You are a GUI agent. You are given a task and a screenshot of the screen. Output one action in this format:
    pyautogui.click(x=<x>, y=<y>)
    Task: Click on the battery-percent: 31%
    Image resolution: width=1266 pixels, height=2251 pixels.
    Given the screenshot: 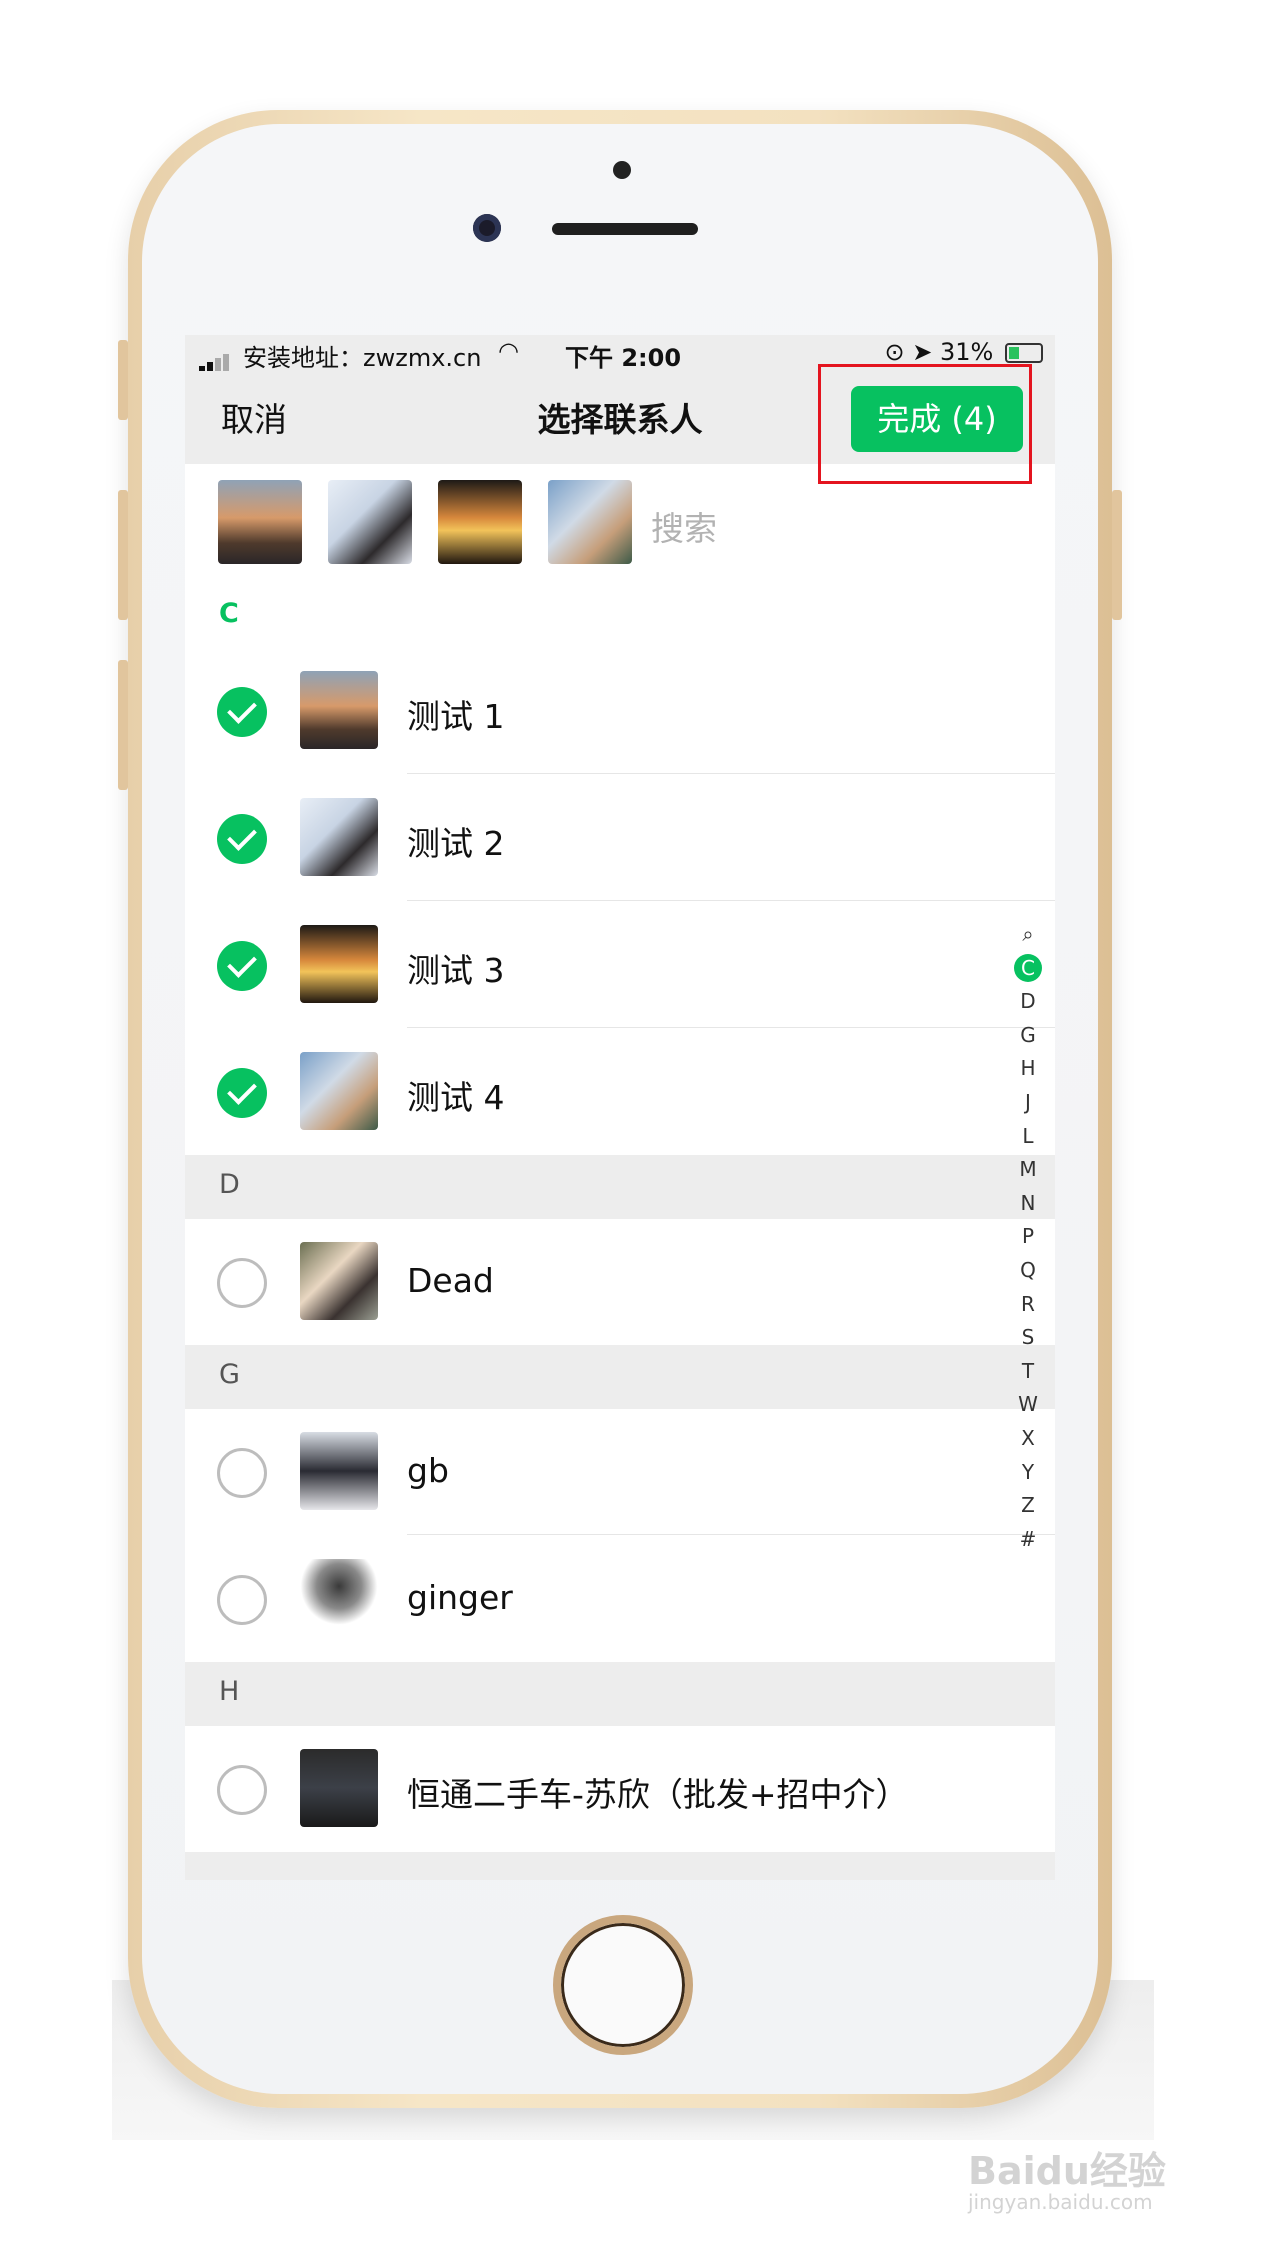 What is the action you would take?
    pyautogui.click(x=967, y=352)
    